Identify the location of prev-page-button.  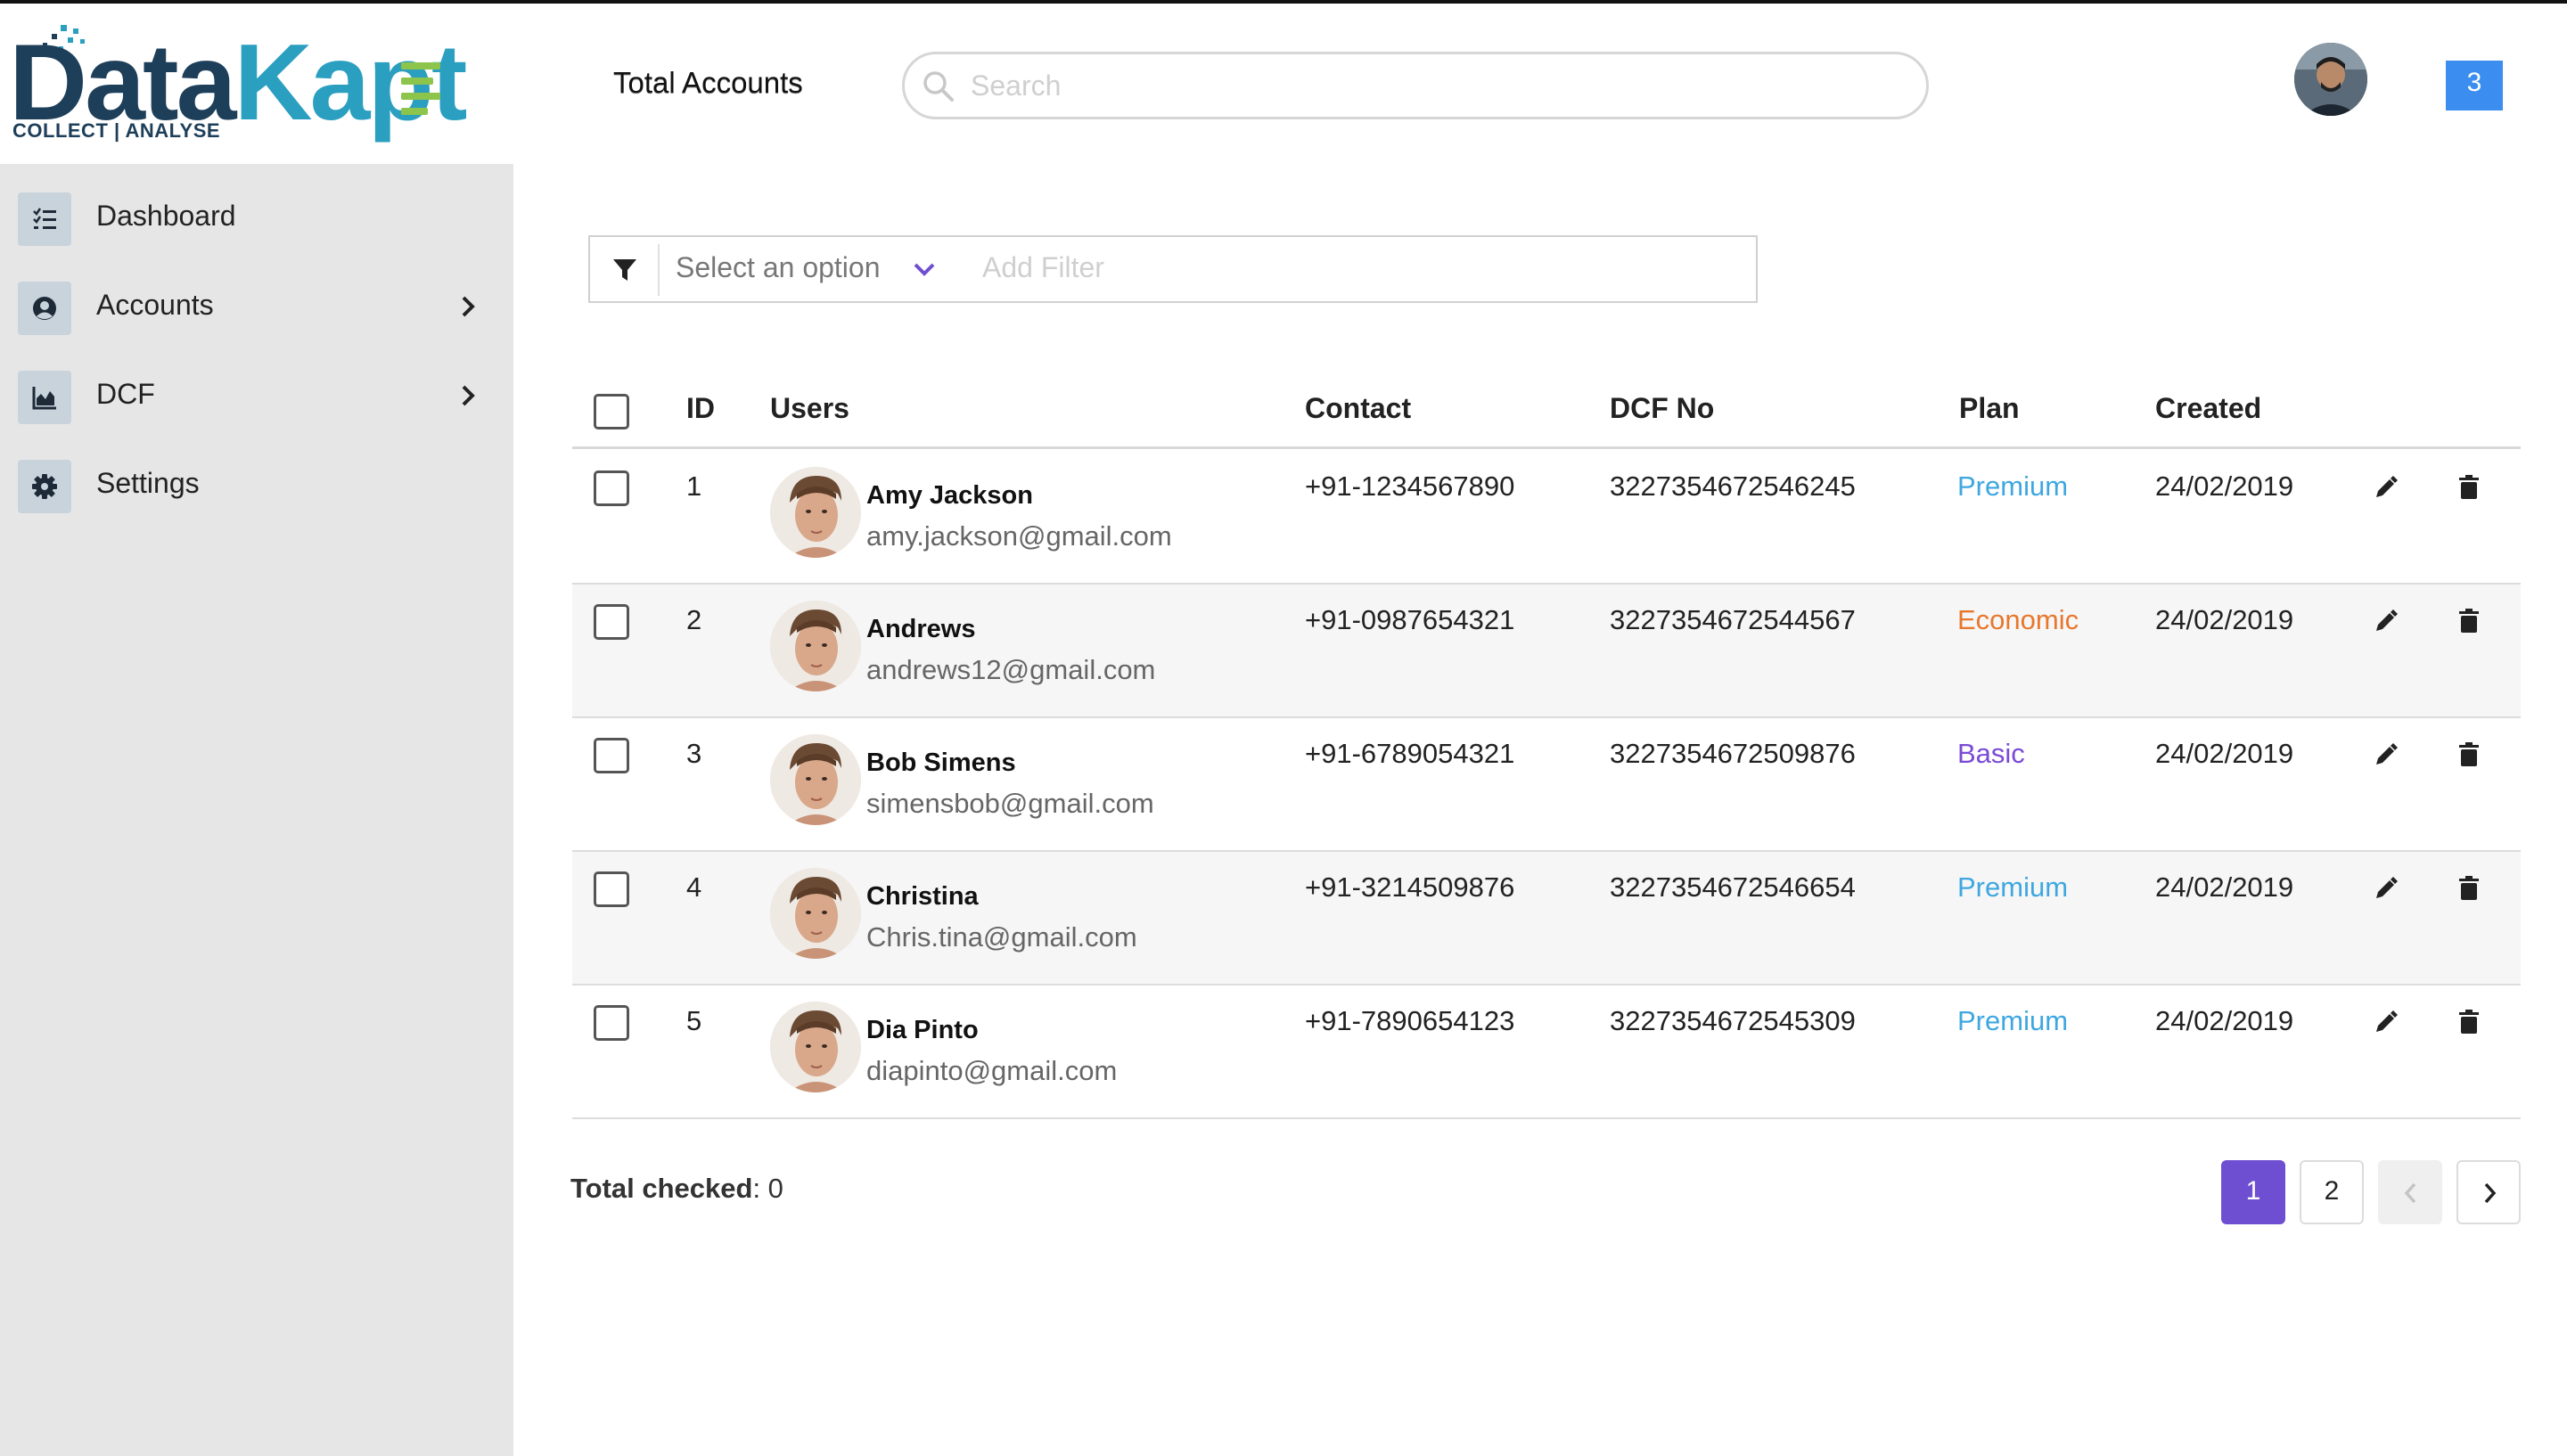
(2410, 1192).